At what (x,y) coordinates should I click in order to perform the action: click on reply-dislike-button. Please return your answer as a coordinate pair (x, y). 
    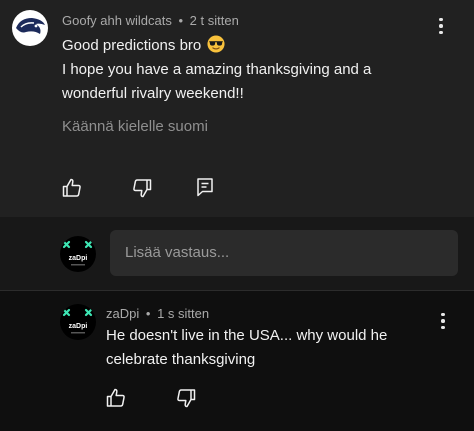
    Looking at the image, I should click on (186, 398).